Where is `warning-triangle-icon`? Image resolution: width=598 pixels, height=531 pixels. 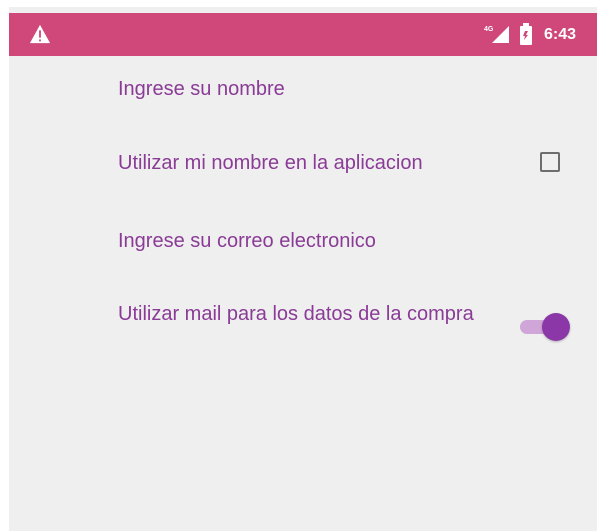
warning-triangle-icon is located at coordinates (40, 34).